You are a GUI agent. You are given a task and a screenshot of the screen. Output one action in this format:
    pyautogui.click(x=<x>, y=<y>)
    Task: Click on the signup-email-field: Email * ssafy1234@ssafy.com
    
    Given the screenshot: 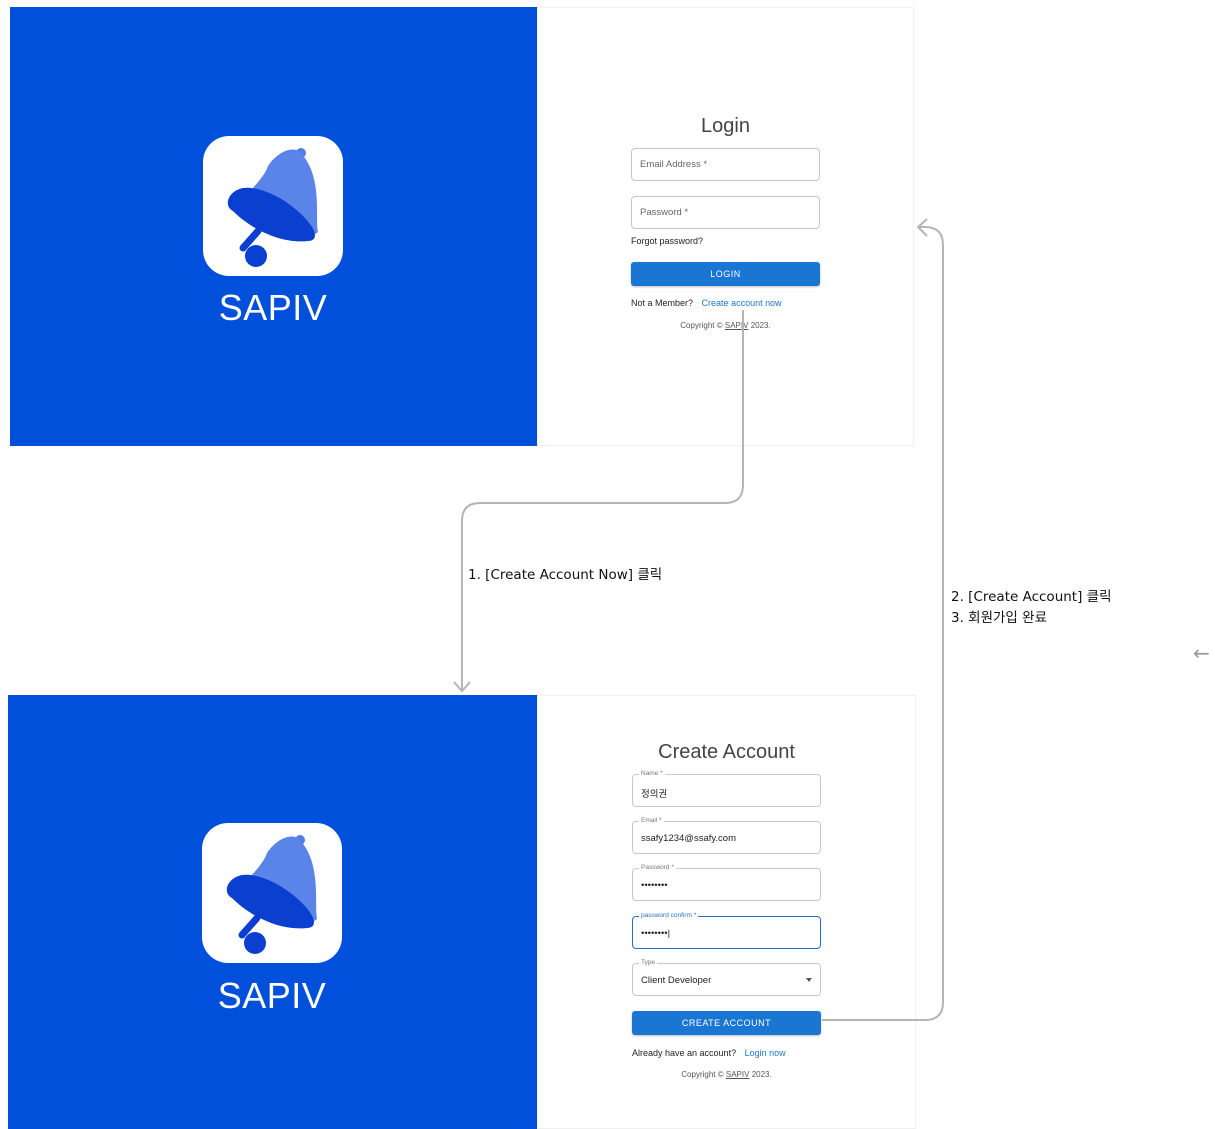 What is the action you would take?
    pyautogui.click(x=726, y=835)
    